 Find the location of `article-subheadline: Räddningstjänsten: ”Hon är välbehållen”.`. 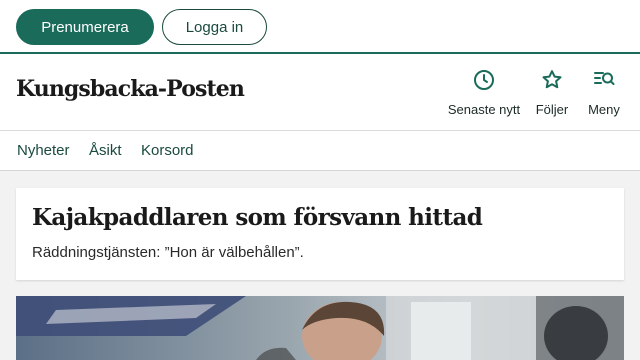

article-subheadline: Räddningstjänsten: ”Hon är välbehållen”. is located at coordinates (168, 252).